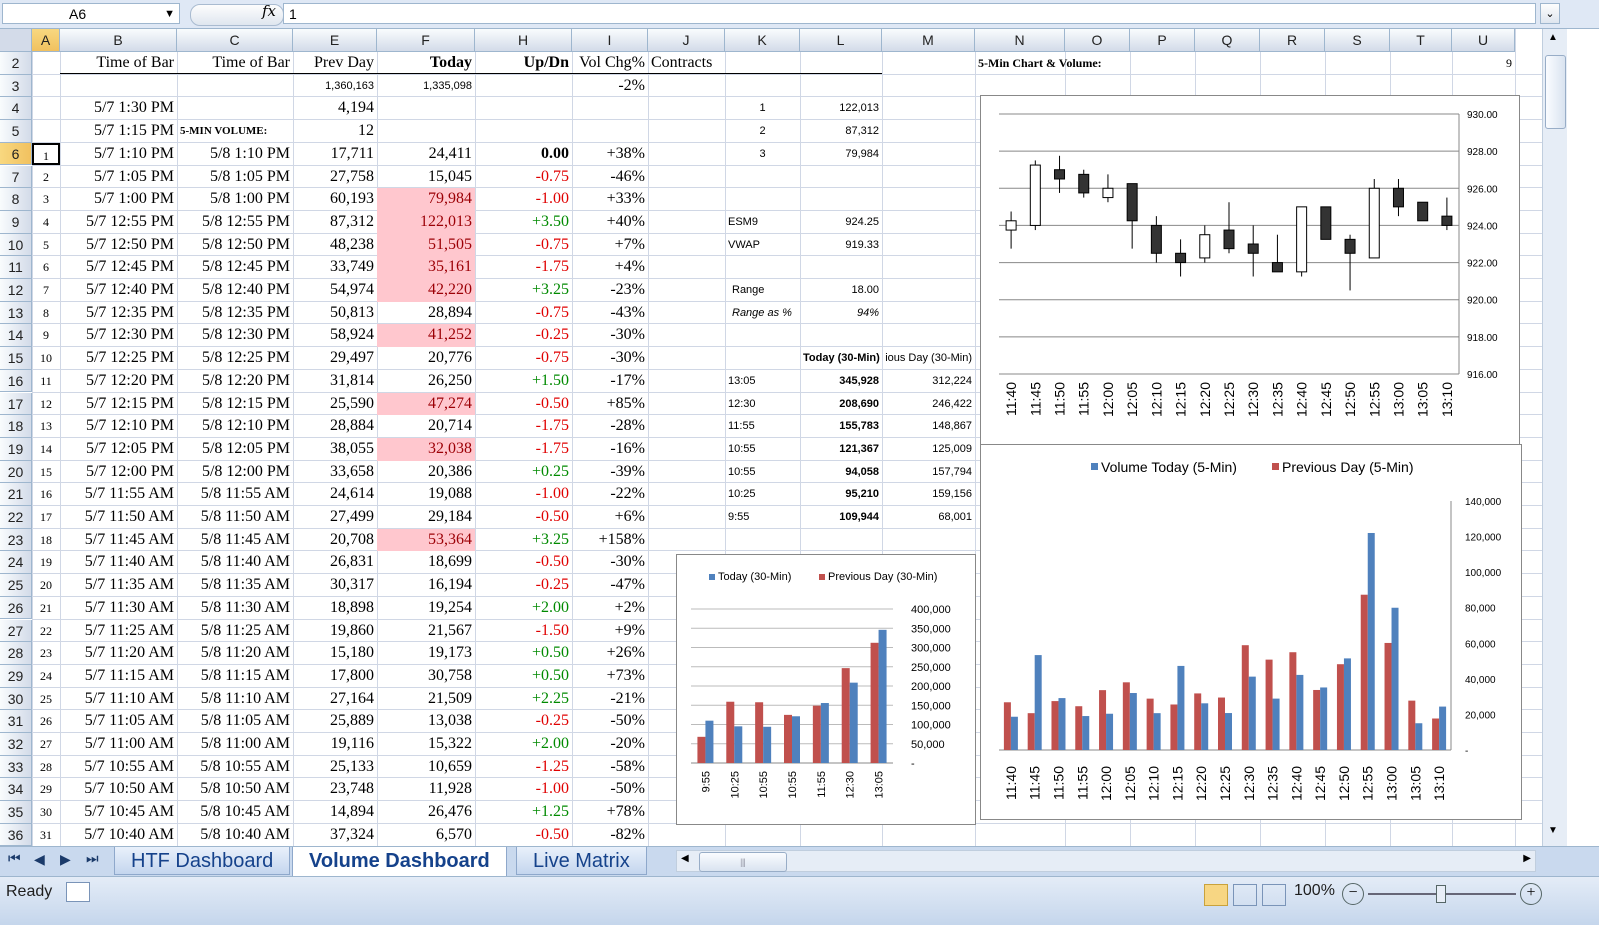  What do you see at coordinates (118, 835) in the screenshot?
I see `prev-time-cell: 5/7 10:40 AM` at bounding box center [118, 835].